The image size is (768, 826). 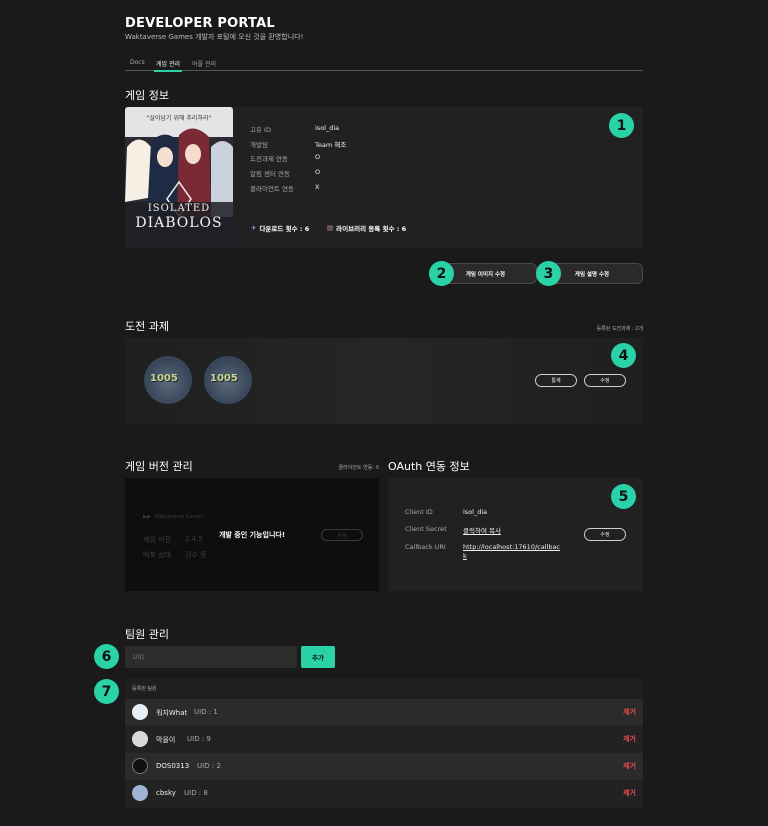 What do you see at coordinates (224, 378) in the screenshot?
I see `achievement-coin-2-label: 1005` at bounding box center [224, 378].